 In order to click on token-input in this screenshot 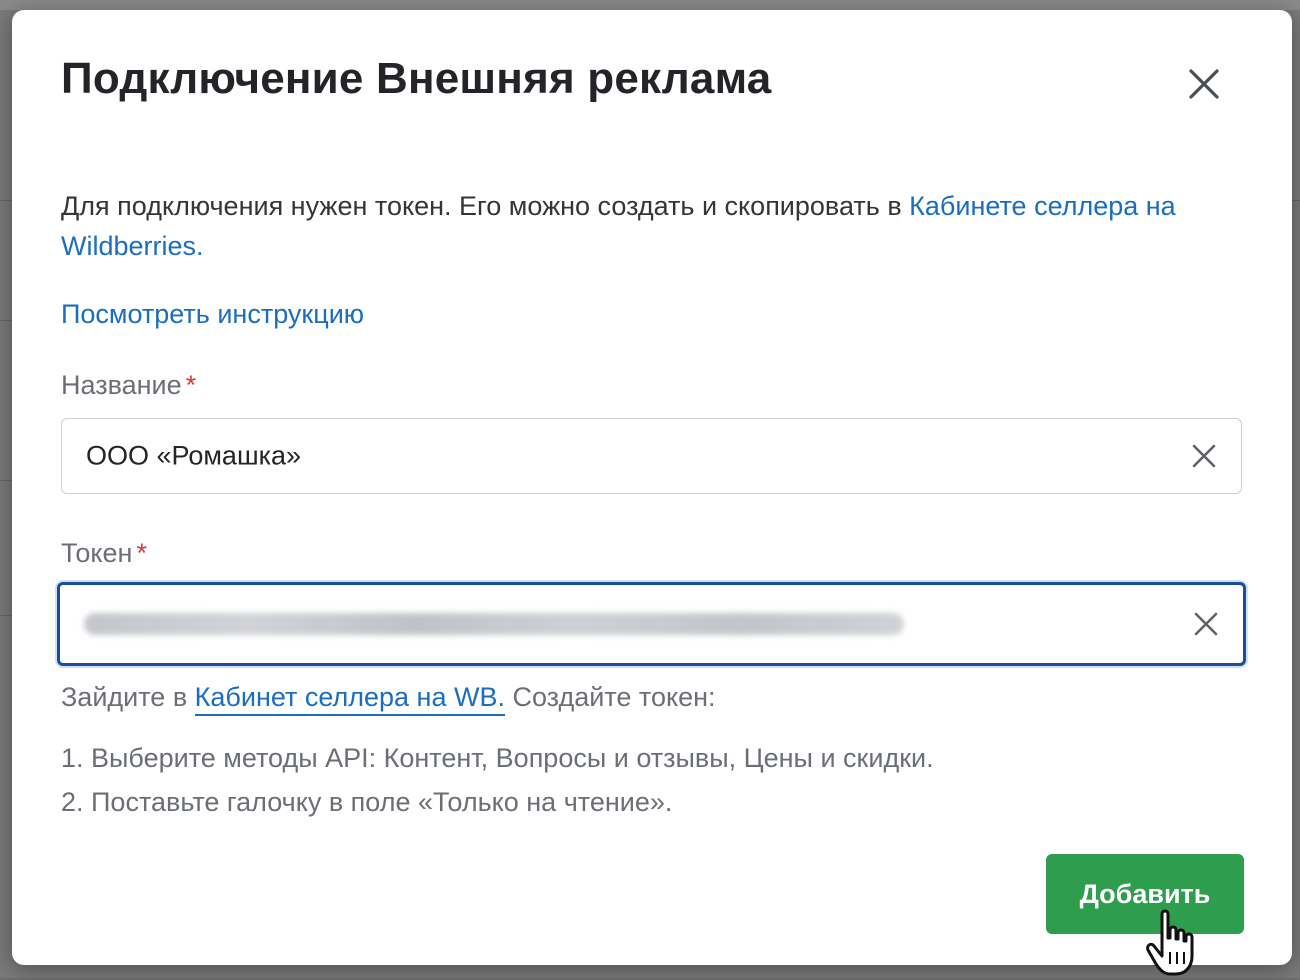, I will do `click(651, 624)`.